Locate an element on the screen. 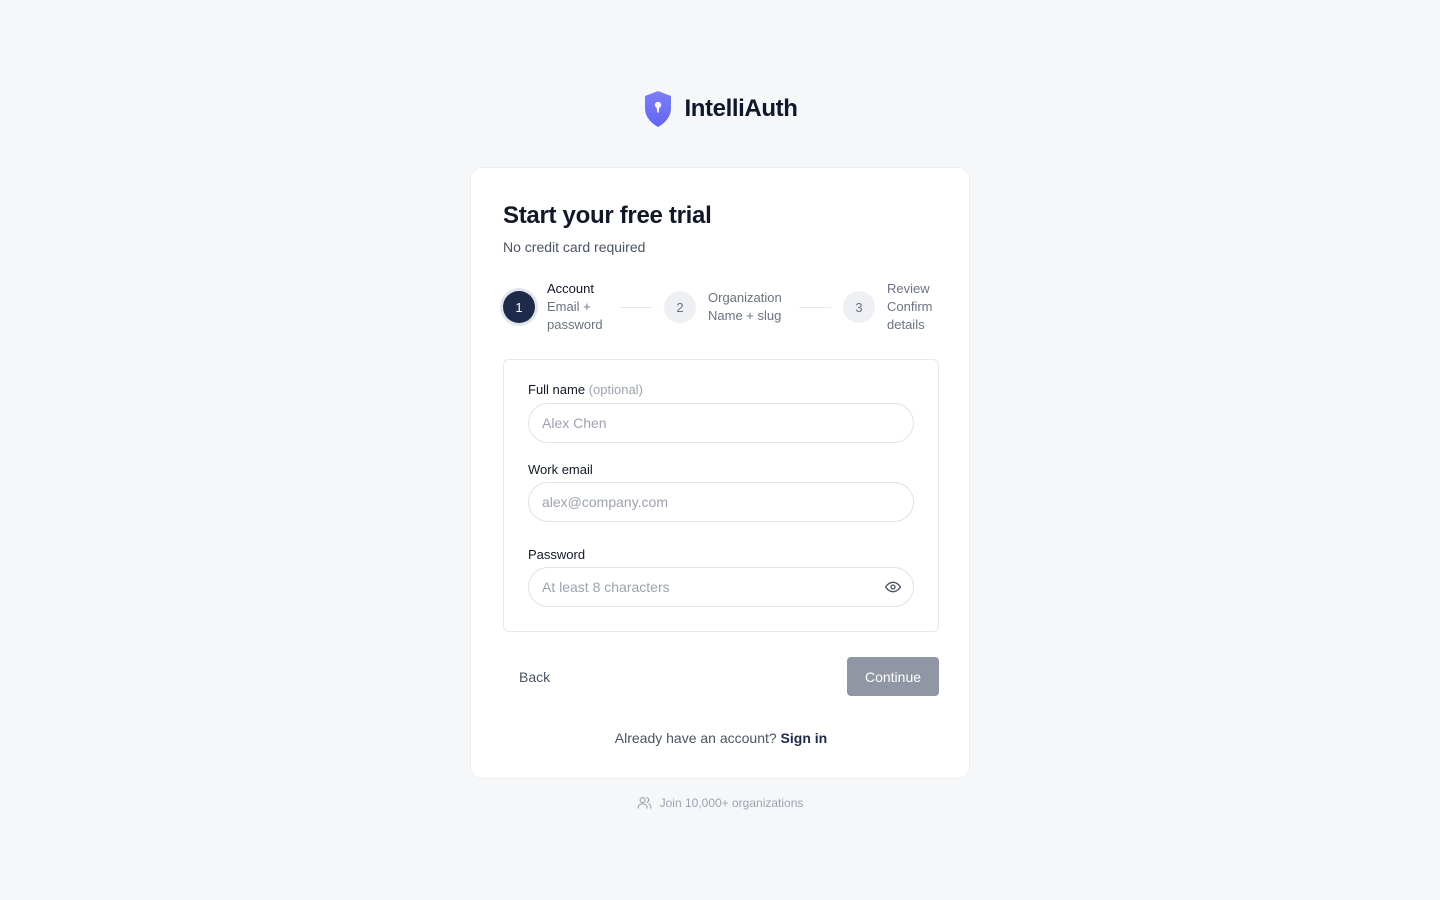 The image size is (1440, 900). step-description: password is located at coordinates (575, 324).